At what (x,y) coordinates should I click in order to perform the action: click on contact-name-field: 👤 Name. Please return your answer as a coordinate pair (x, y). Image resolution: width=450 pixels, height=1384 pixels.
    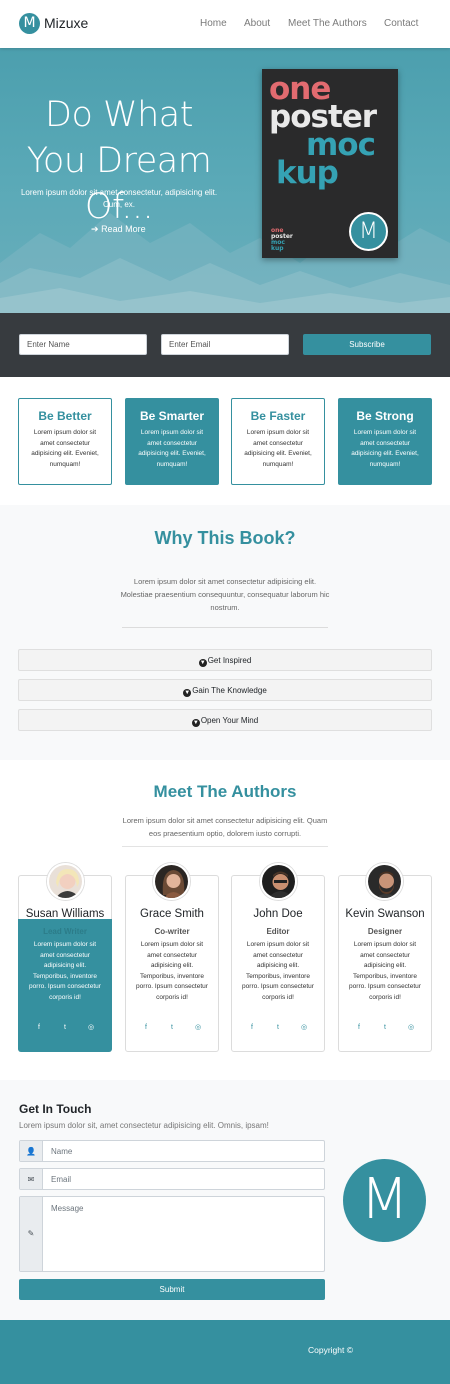
    Looking at the image, I should click on (172, 1151).